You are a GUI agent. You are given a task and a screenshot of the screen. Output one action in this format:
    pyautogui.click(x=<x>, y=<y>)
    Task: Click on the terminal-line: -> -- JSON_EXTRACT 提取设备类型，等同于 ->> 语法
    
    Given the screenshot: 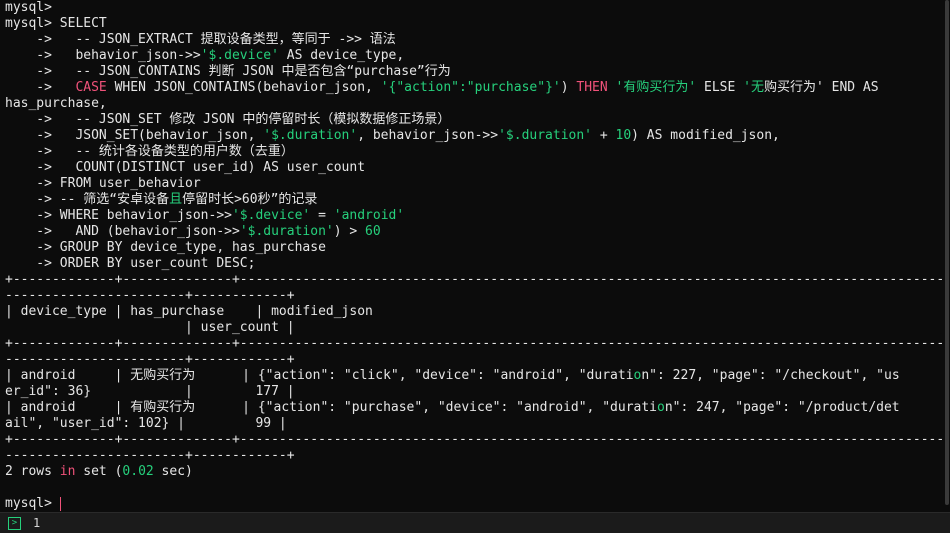 What is the action you would take?
    pyautogui.click(x=472, y=40)
    